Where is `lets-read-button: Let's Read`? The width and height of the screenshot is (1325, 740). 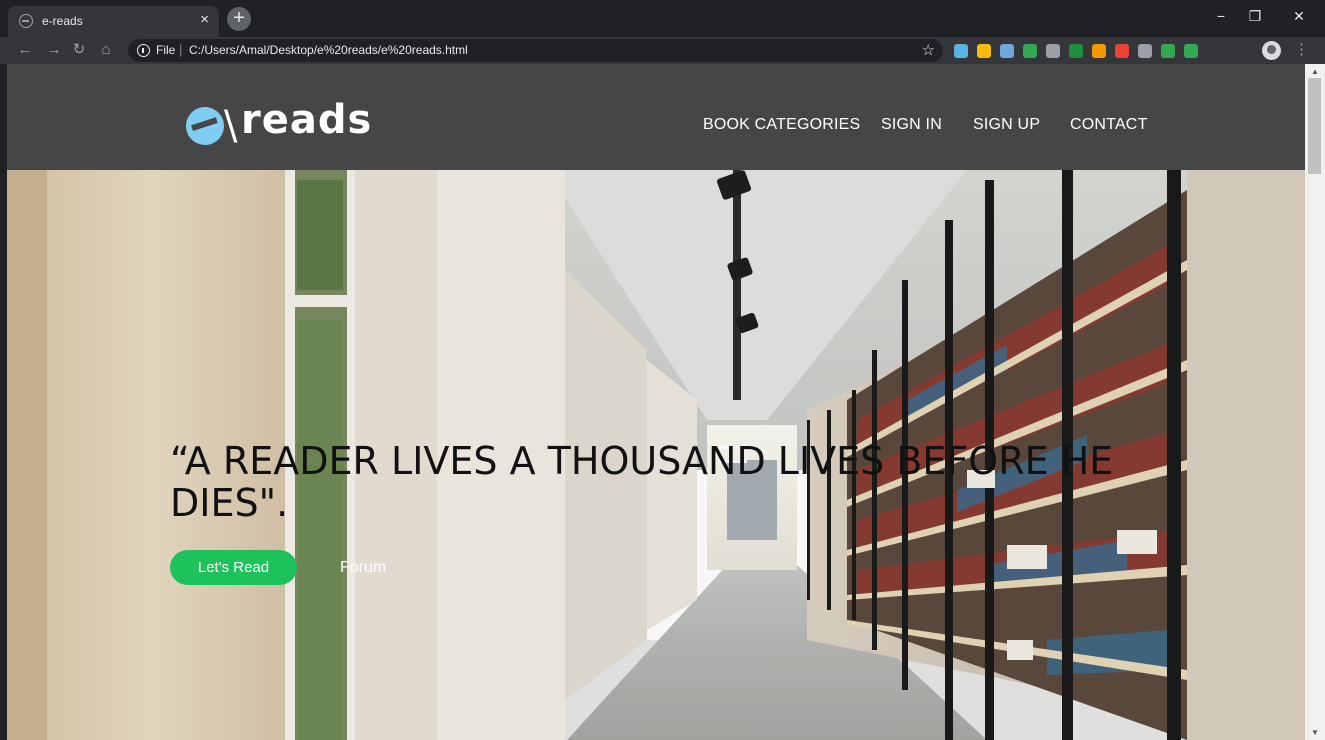
lets-read-button: Let's Read is located at coordinates (233, 567).